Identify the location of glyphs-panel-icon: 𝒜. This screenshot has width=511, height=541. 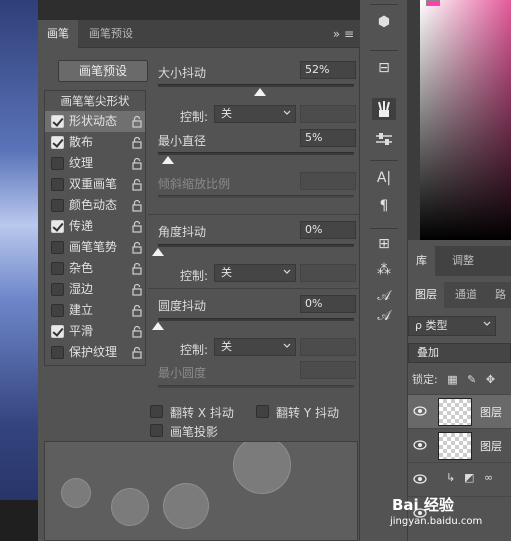
(384, 319).